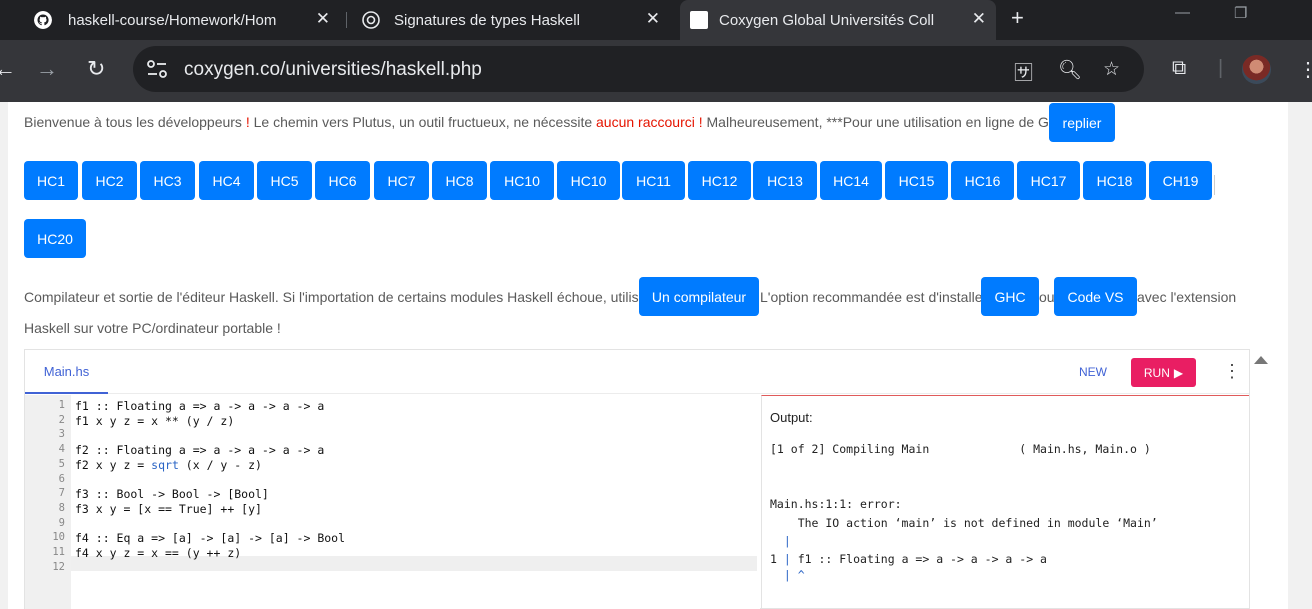 The height and width of the screenshot is (609, 1312). What do you see at coordinates (783, 559) in the screenshot?
I see `output-pipe: |` at bounding box center [783, 559].